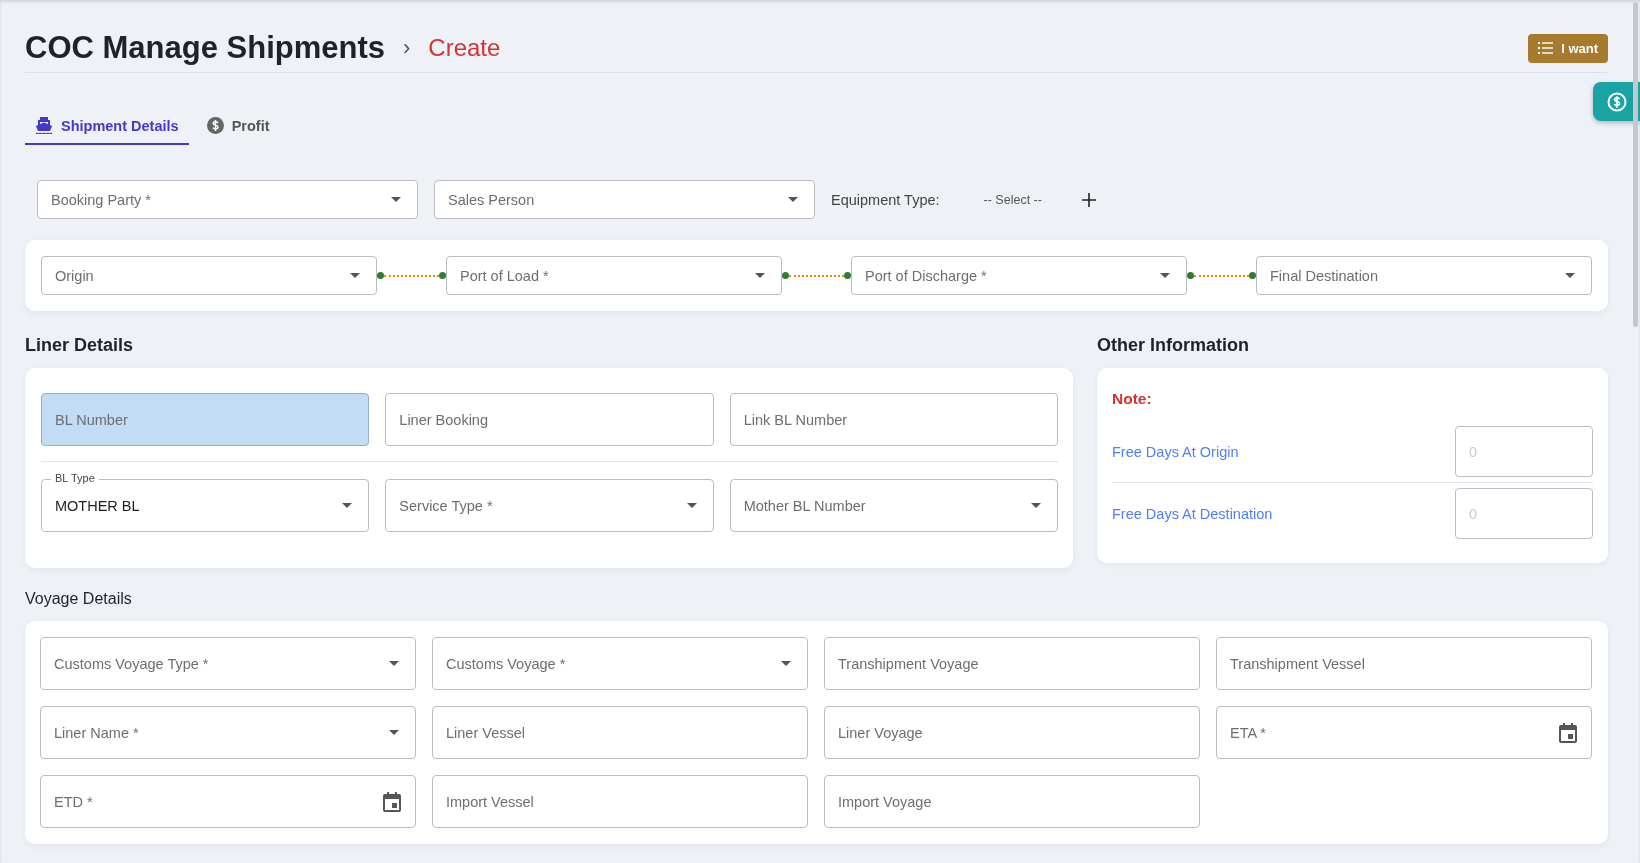 The height and width of the screenshot is (863, 1640). What do you see at coordinates (205, 48) in the screenshot?
I see `page-title: COC Manage Shipments` at bounding box center [205, 48].